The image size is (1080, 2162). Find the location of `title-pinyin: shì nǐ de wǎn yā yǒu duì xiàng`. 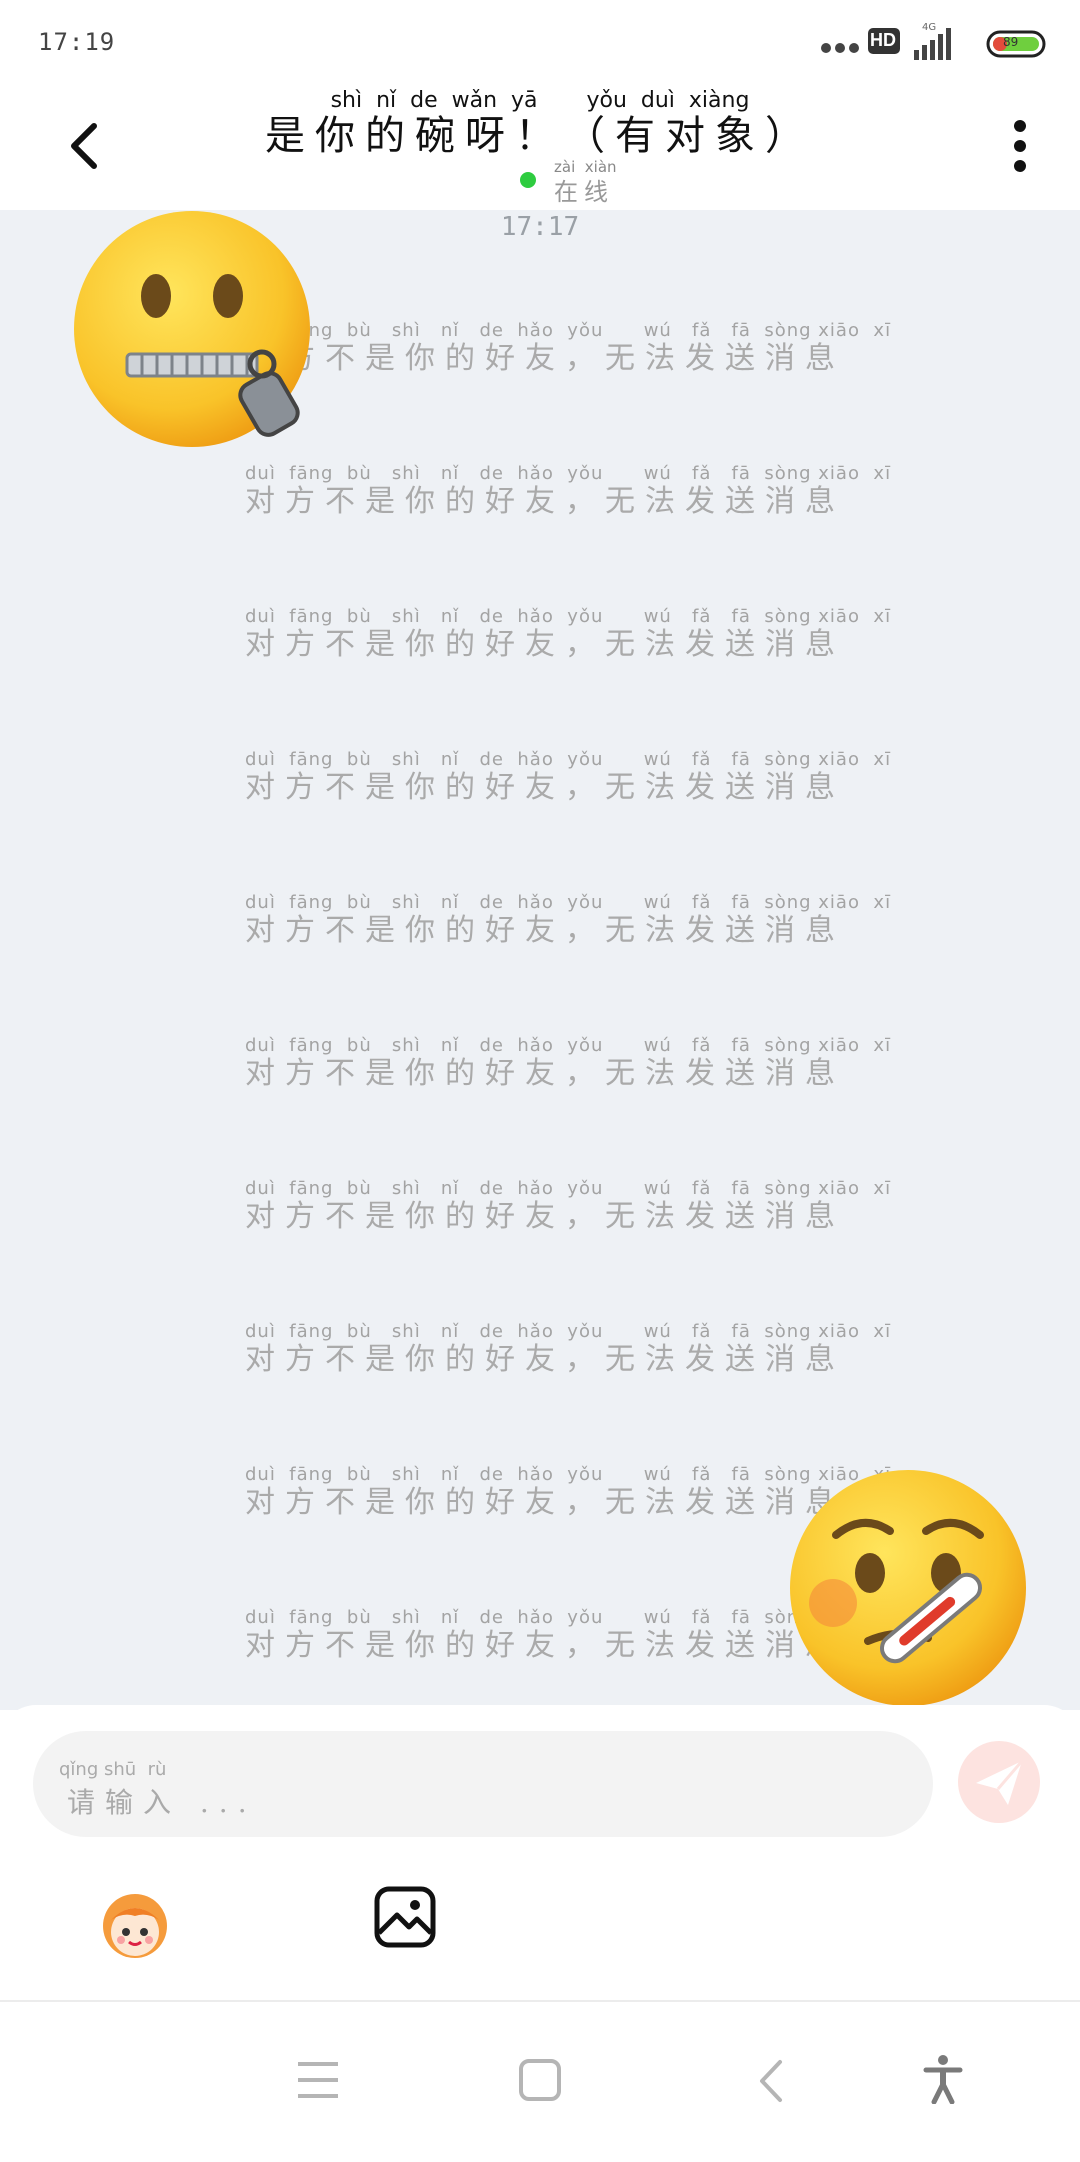

title-pinyin: shì nǐ de wǎn yā yǒu duì xiàng is located at coordinates (540, 100).